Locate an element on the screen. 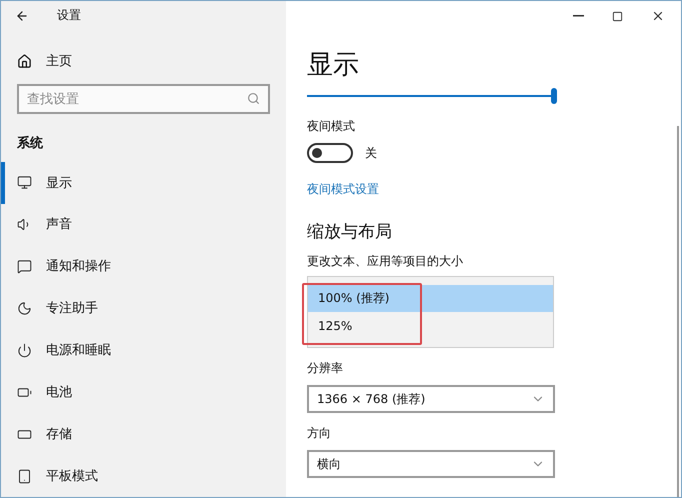 This screenshot has height=498, width=682. monitor-icon is located at coordinates (24, 182).